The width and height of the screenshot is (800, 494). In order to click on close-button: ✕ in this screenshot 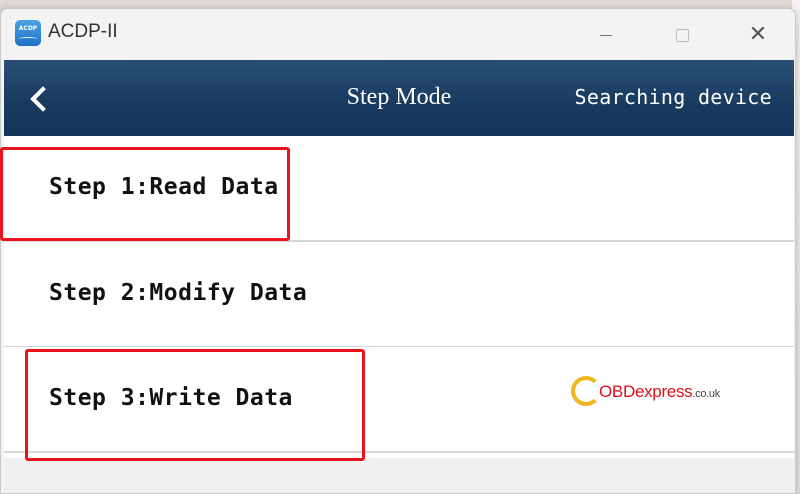, I will do `click(758, 35)`.